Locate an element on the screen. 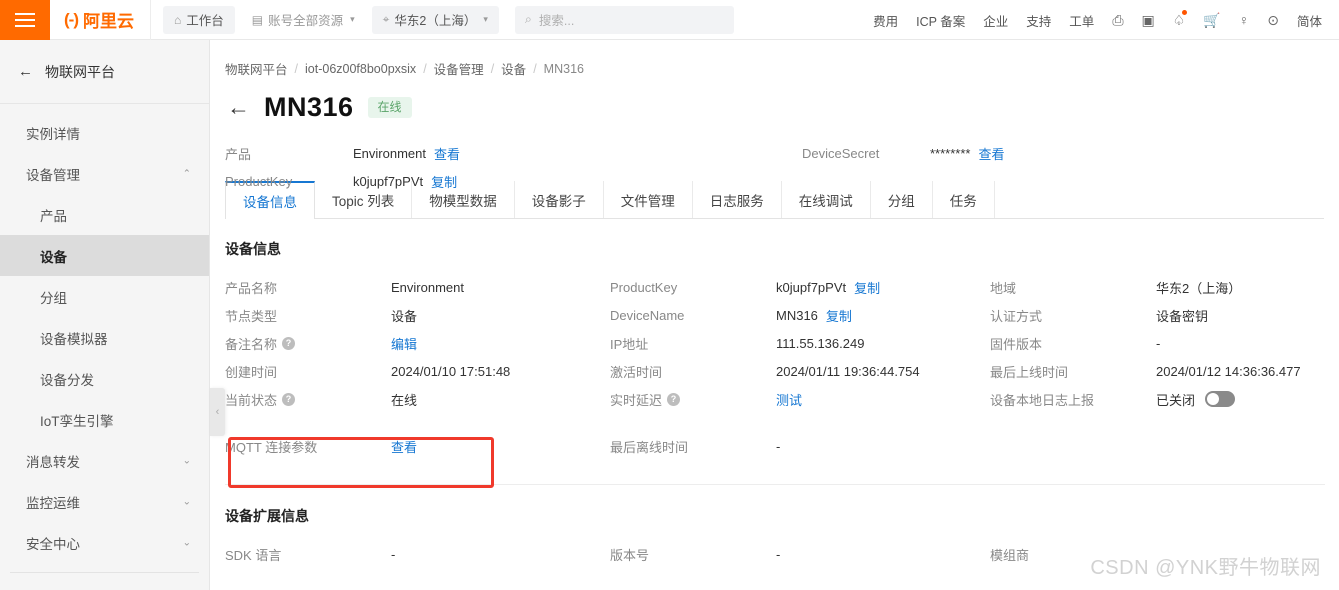 Image resolution: width=1339 pixels, height=590 pixels. sidebar-item-iot-twin-engine: IoT孪生引擎 is located at coordinates (104, 419).